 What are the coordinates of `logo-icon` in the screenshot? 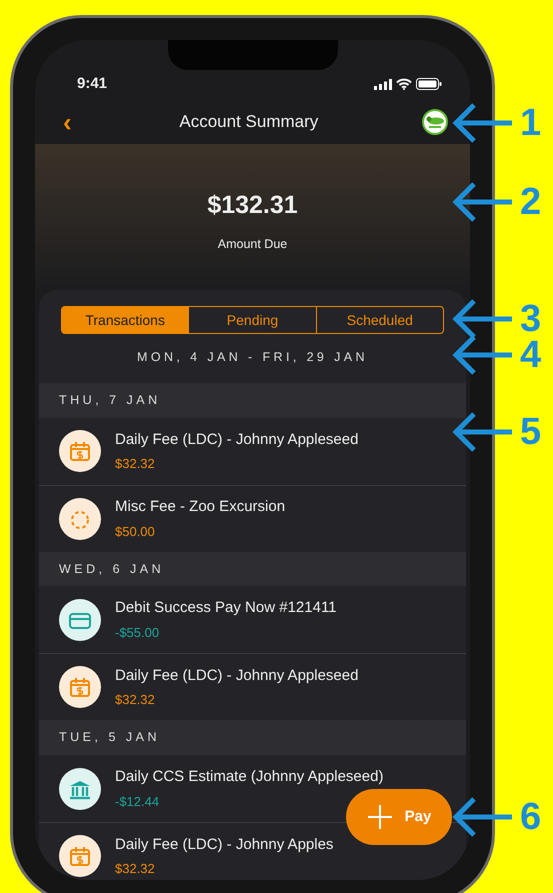 It's located at (435, 122).